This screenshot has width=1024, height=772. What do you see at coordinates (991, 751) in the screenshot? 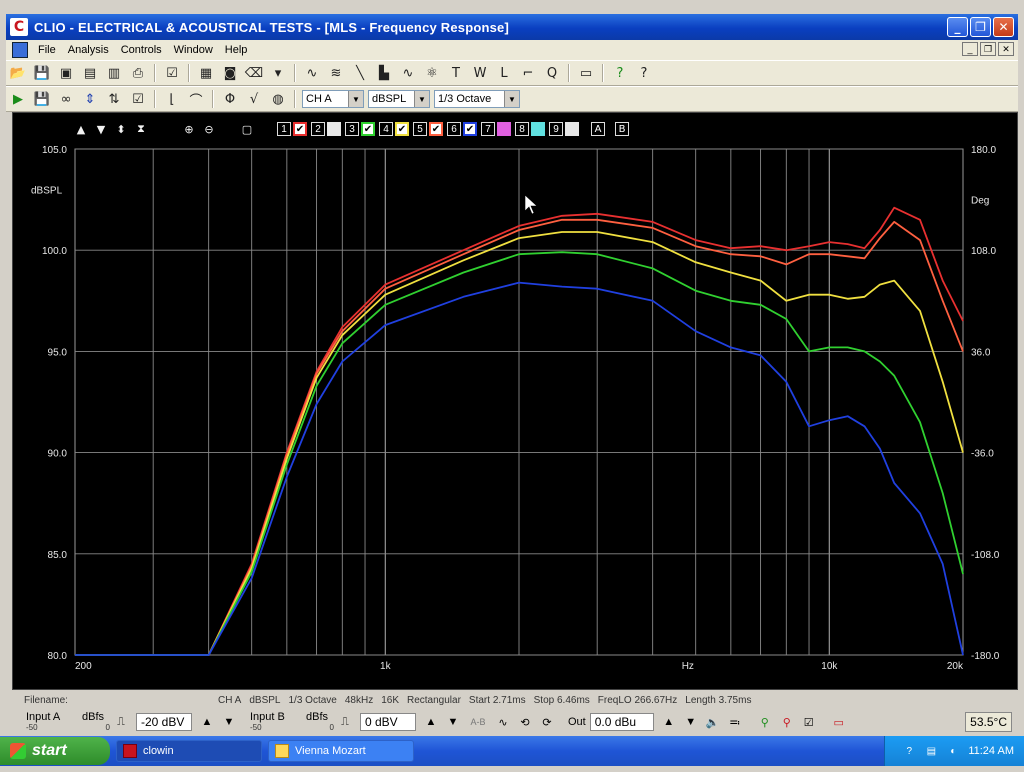
I see `clock: 11:24 AM` at bounding box center [991, 751].